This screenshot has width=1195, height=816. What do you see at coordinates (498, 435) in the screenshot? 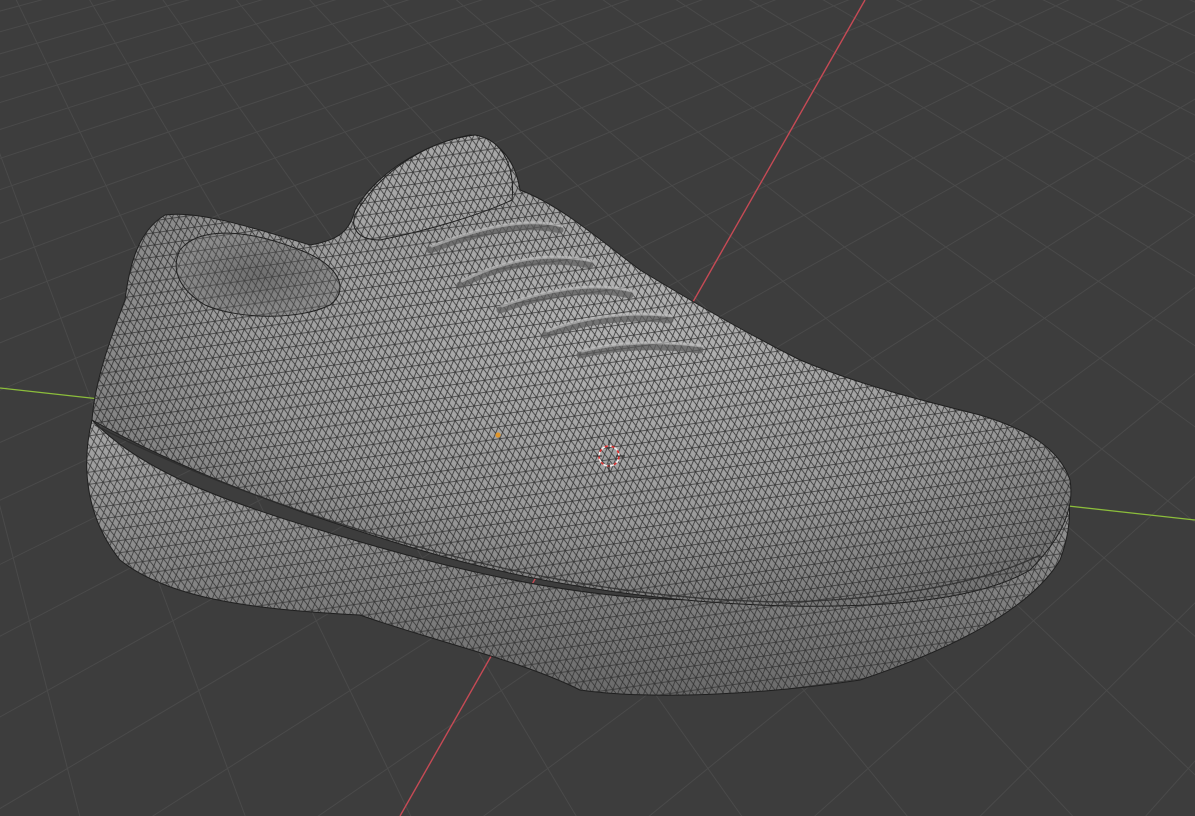
I see `object-origin-dot-icon` at bounding box center [498, 435].